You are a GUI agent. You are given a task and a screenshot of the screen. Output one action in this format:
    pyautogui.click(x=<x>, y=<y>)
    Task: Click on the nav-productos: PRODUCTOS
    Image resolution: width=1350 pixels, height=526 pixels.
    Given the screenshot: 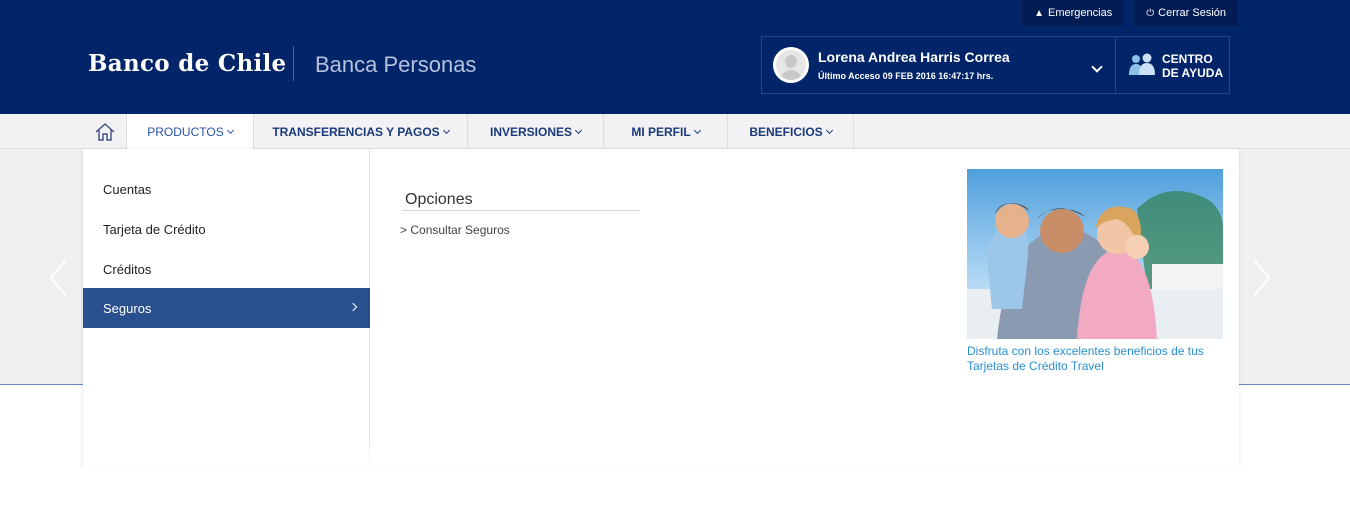 What is the action you would take?
    pyautogui.click(x=190, y=131)
    